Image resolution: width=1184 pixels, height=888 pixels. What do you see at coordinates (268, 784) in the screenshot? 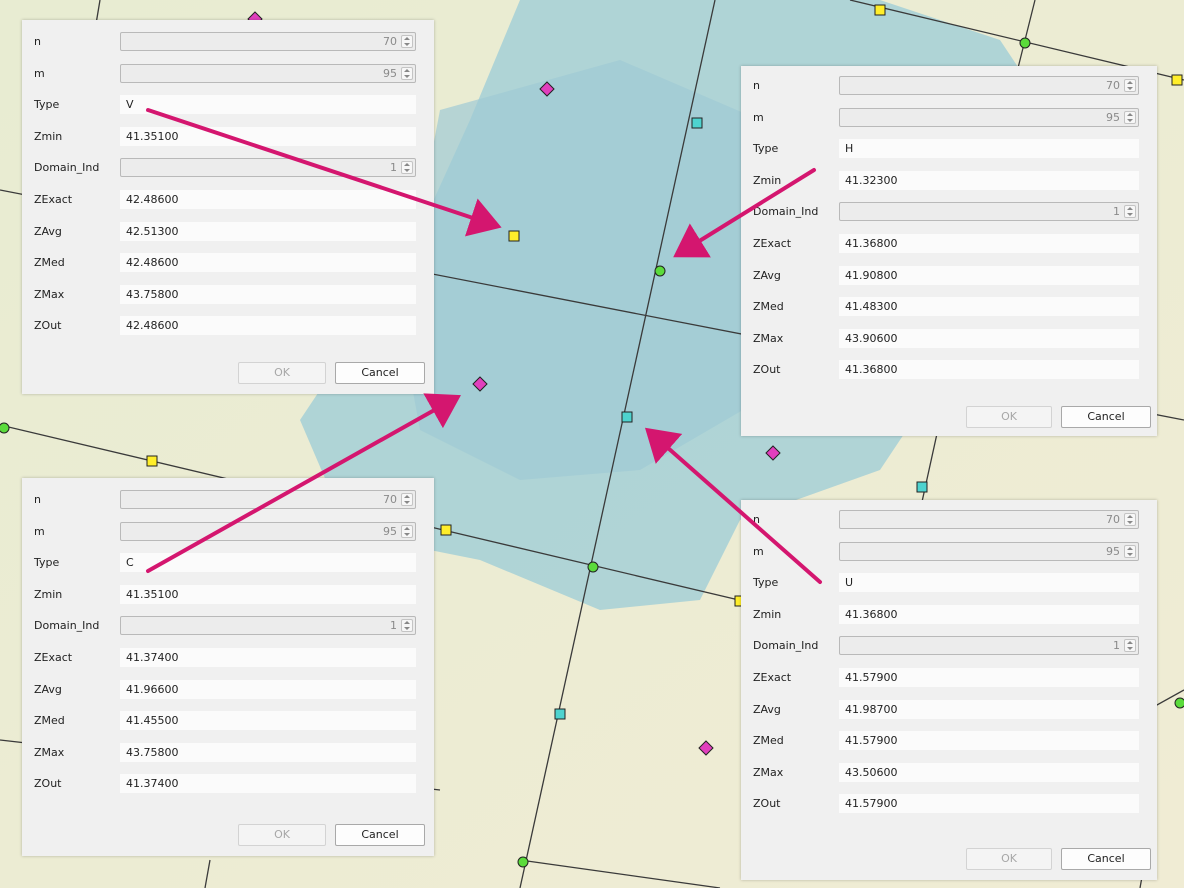
I see `field-value-zout: 41.37400` at bounding box center [268, 784].